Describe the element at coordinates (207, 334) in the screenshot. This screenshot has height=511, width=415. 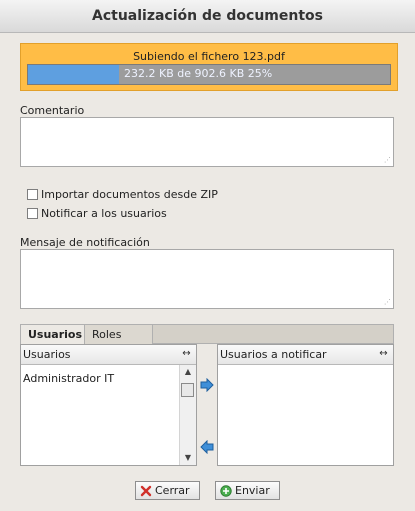
I see `tabs-bar: Usuarios Roles` at that location.